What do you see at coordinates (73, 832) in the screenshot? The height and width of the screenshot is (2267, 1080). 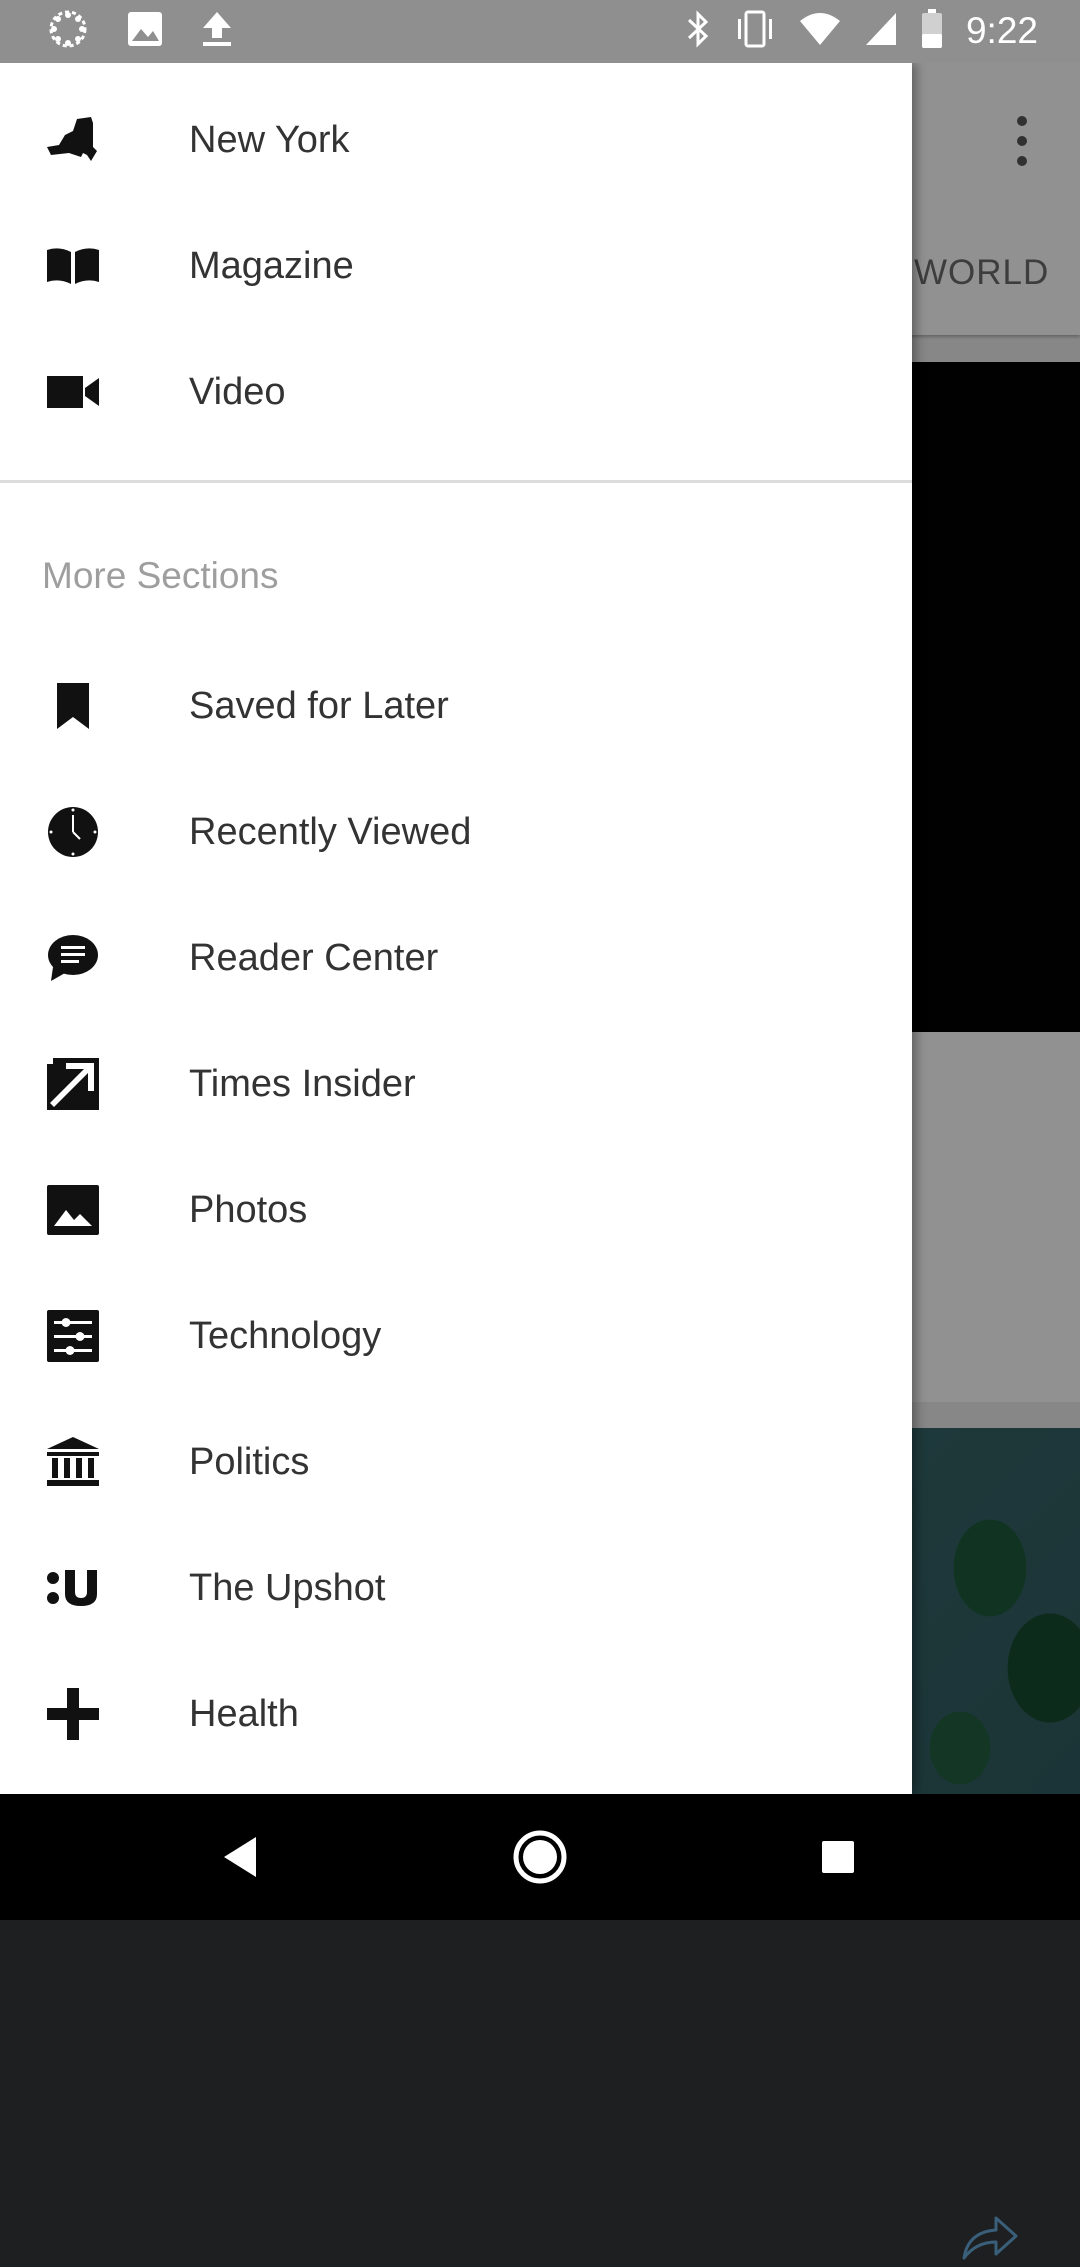 I see `clock-icon` at bounding box center [73, 832].